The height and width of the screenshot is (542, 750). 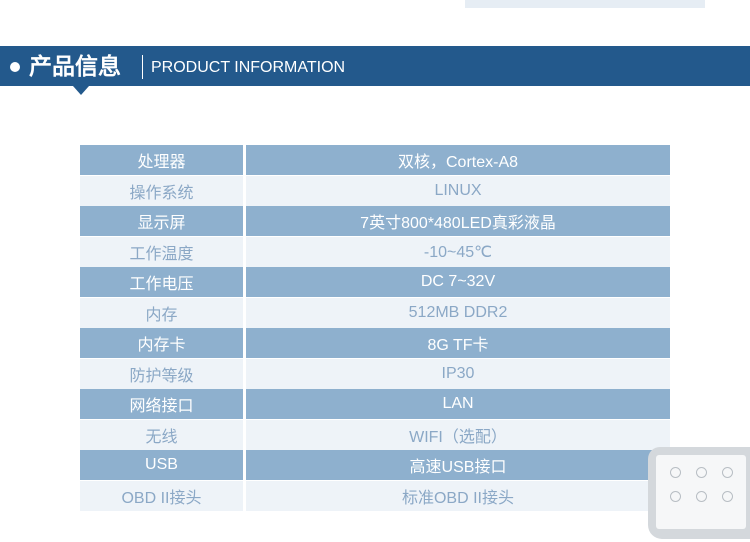 I want to click on spec-value: 512MB DDR2, so click(x=457, y=312).